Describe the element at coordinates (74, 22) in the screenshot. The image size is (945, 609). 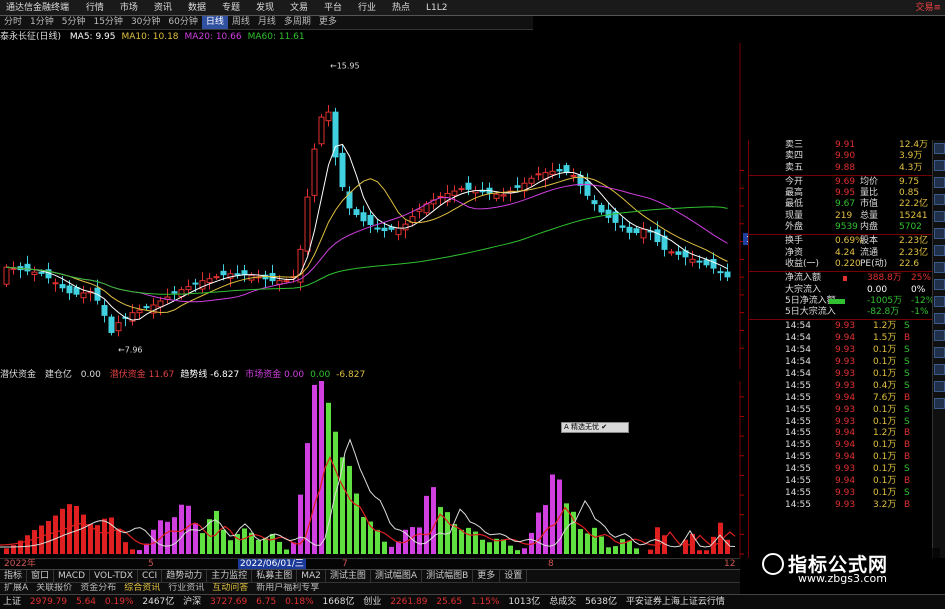
I see `period-2: 5分钟` at that location.